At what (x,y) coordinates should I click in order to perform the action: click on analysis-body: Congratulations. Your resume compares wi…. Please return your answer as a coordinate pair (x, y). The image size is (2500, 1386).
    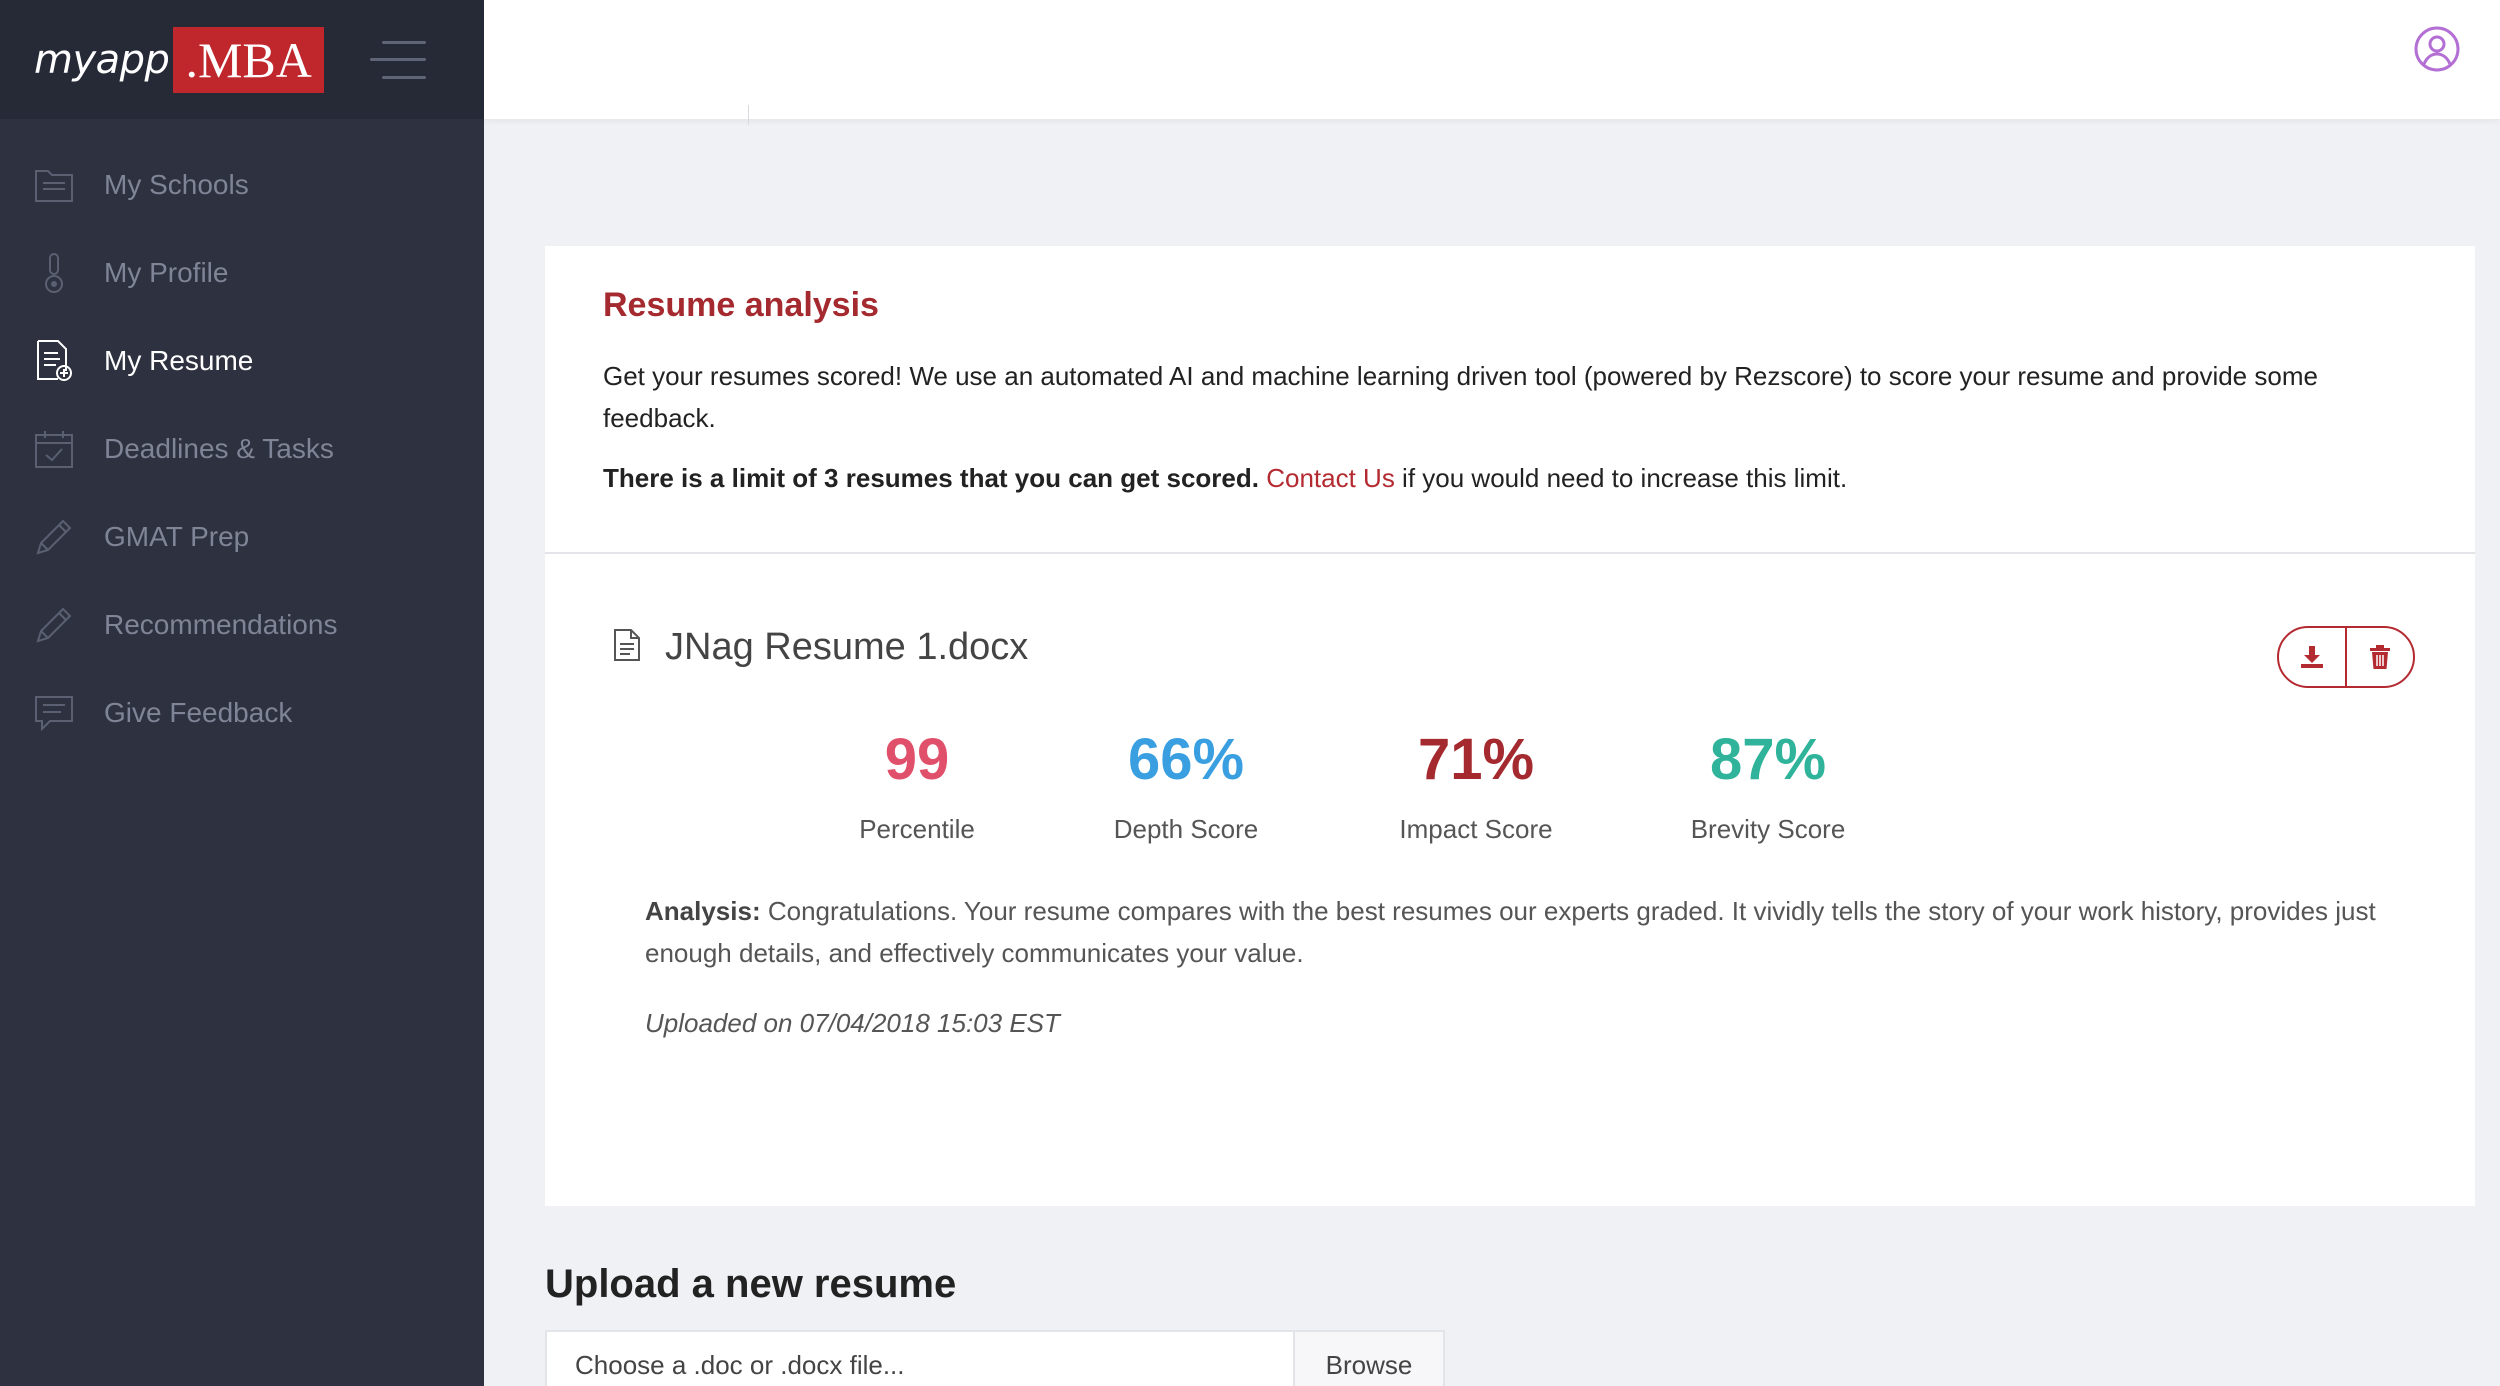
    Looking at the image, I should click on (1510, 932).